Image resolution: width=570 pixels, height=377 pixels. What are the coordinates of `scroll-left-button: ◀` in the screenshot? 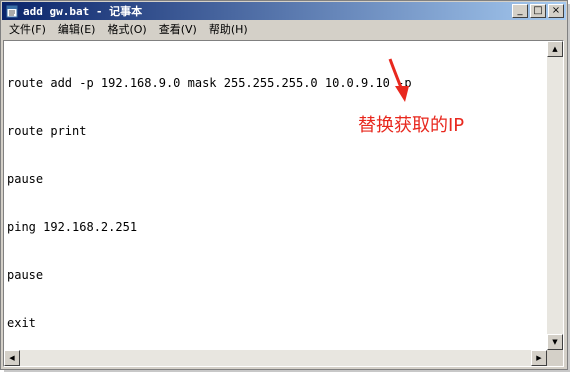 It's located at (12, 358).